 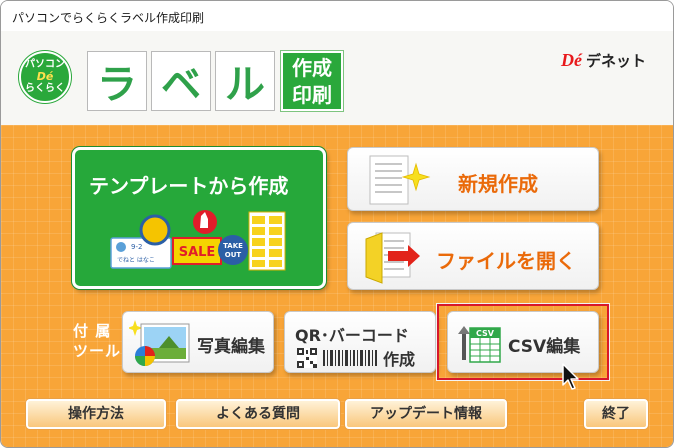 I want to click on bundled-tools-line2: ツール, so click(x=97, y=351).